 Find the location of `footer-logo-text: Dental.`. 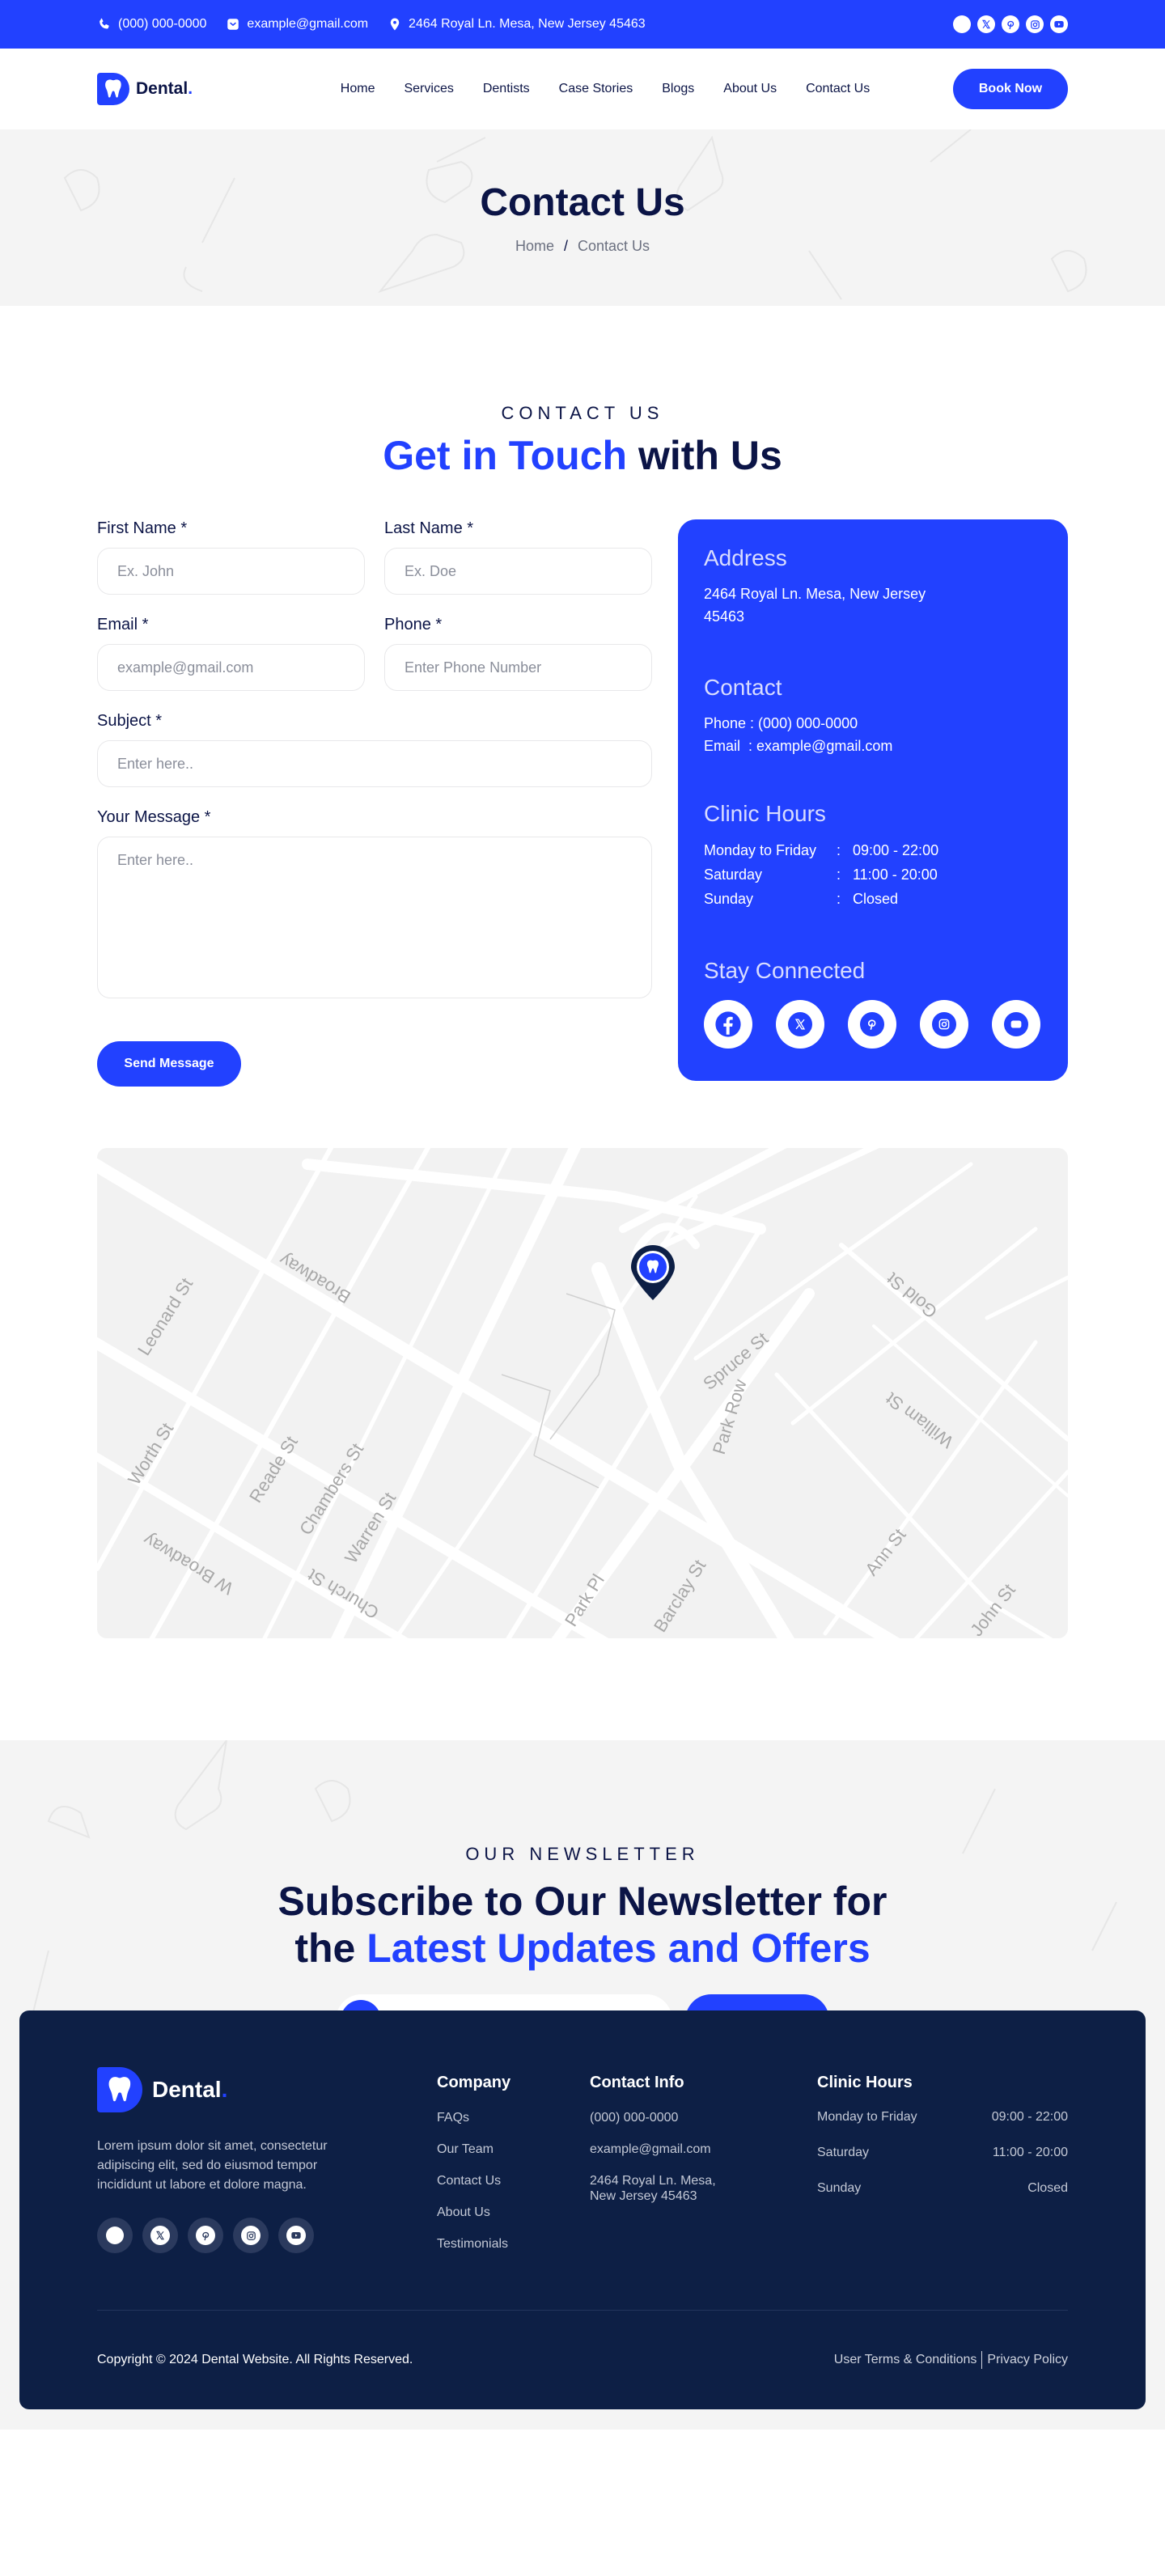

footer-logo-text: Dental. is located at coordinates (190, 2089).